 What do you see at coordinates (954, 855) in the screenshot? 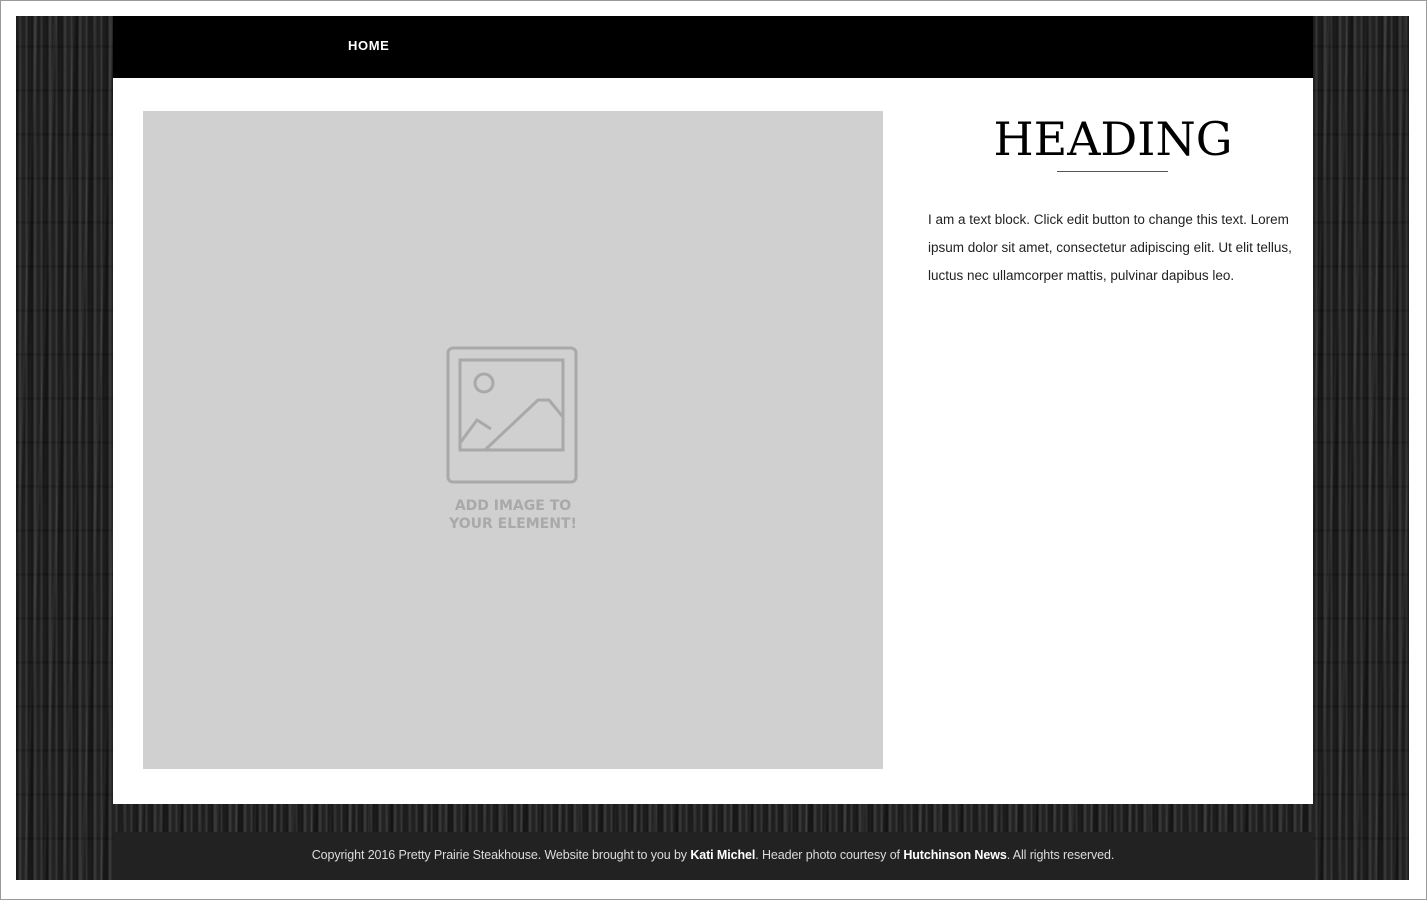
I see `footer-link-source: Hutchinson News` at bounding box center [954, 855].